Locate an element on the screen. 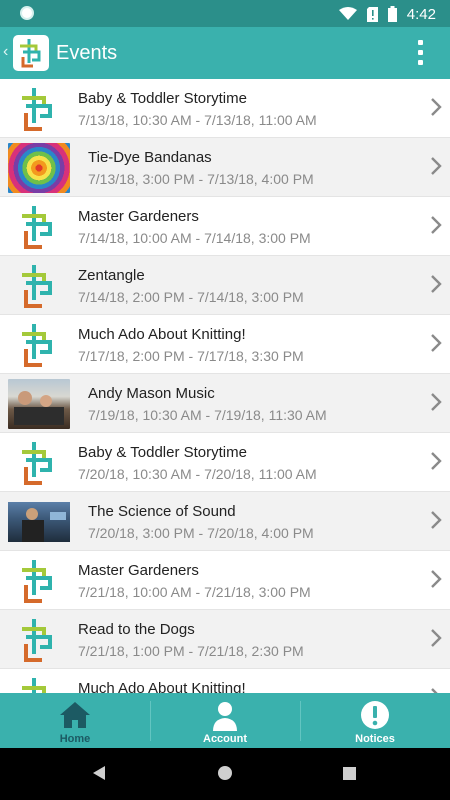  event-date: 7/19/18, 10:30 AM - 7/19/18, 11:30 AM is located at coordinates (207, 415).